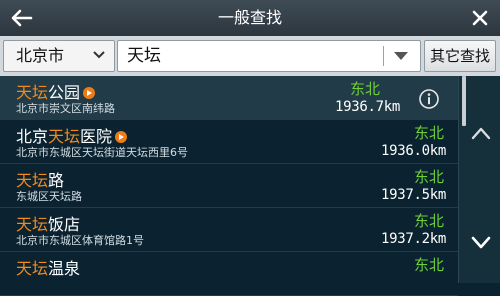 Image resolution: width=500 pixels, height=296 pixels. I want to click on result-address: 东城区天坛路, so click(49, 196).